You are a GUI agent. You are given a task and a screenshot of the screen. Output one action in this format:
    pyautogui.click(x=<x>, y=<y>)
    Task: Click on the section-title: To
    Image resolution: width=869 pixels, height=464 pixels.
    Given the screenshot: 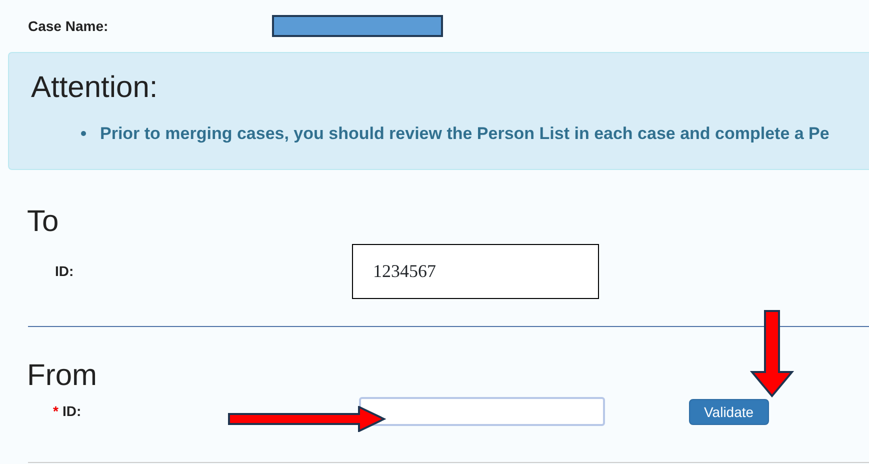 What is the action you would take?
    pyautogui.click(x=43, y=222)
    